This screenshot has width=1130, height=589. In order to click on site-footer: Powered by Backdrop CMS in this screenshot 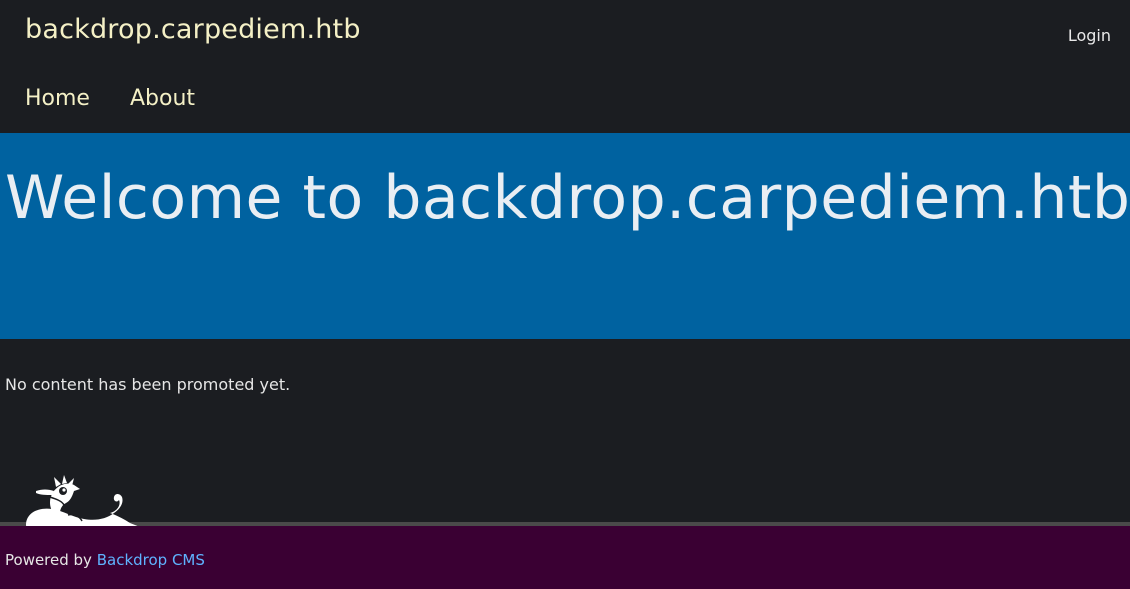, I will do `click(565, 557)`.